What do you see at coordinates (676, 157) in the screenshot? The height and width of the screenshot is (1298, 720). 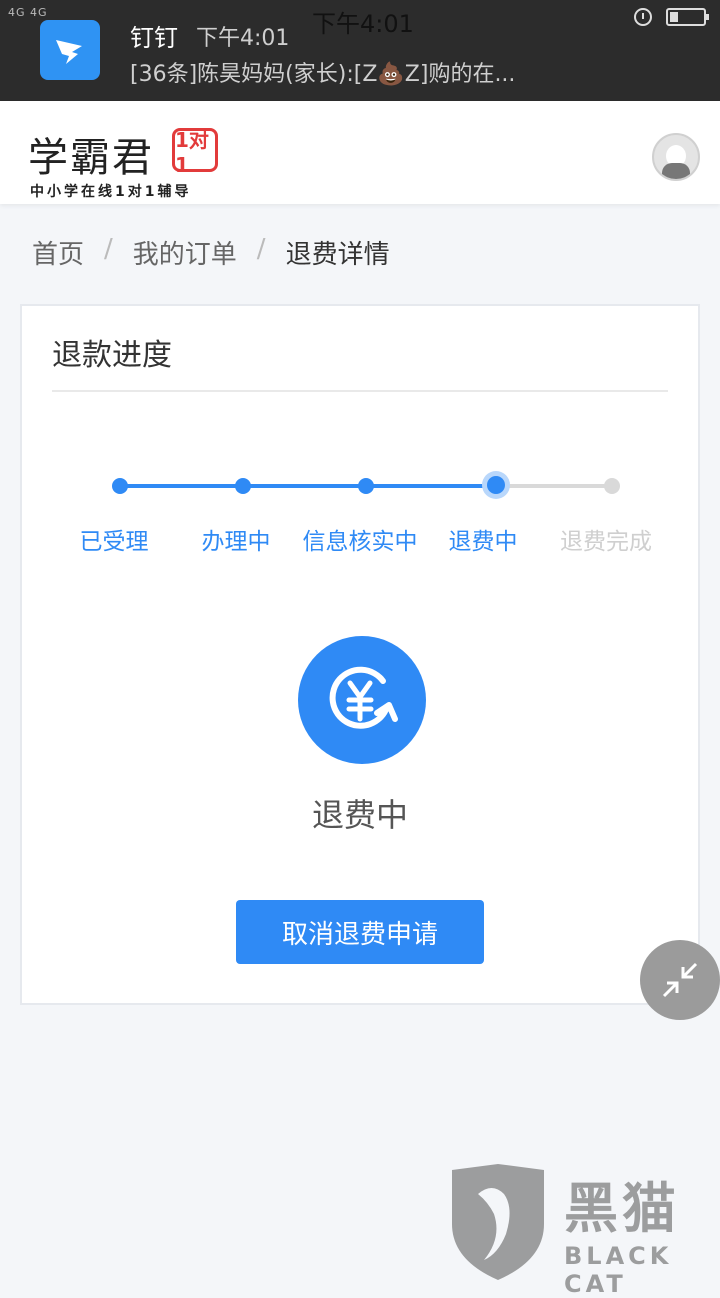 I see `user-avatar` at bounding box center [676, 157].